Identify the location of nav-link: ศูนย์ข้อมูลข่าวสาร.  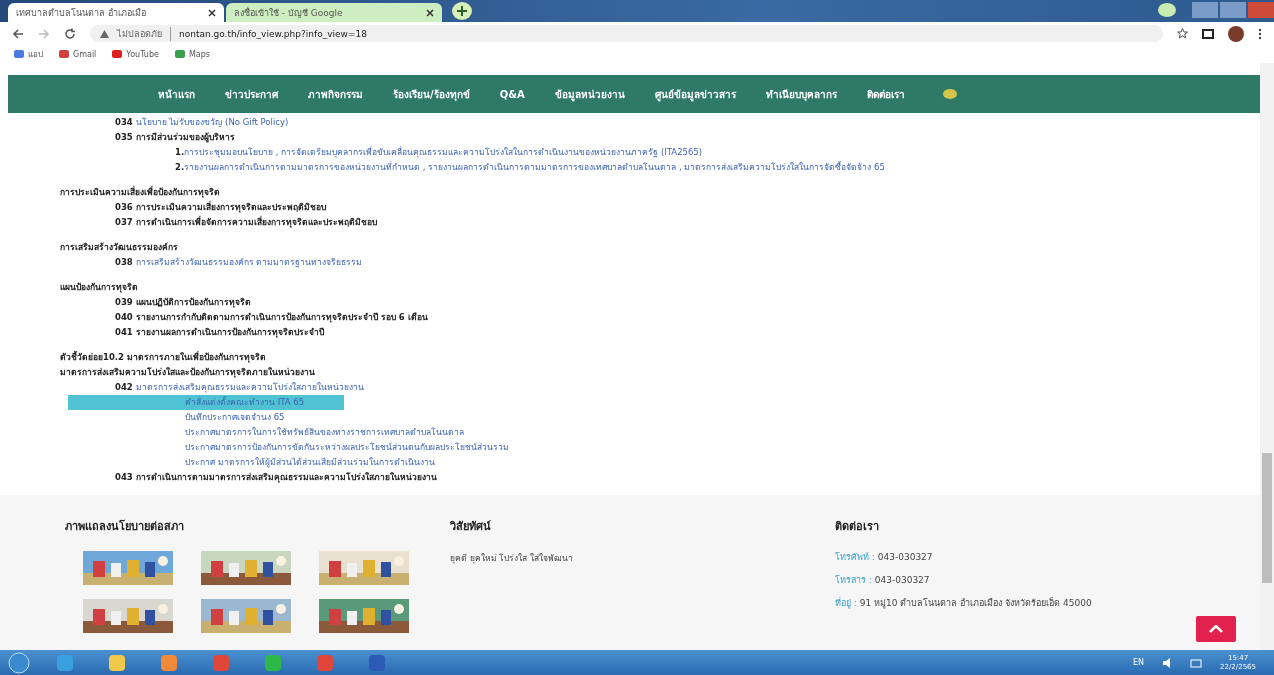
(695, 94).